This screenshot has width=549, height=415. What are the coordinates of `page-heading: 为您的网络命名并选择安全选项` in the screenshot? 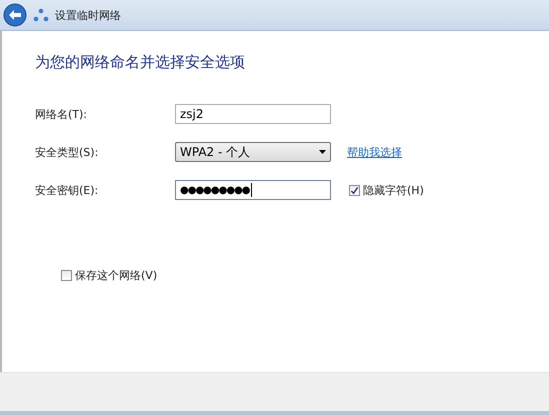 It's located at (140, 62).